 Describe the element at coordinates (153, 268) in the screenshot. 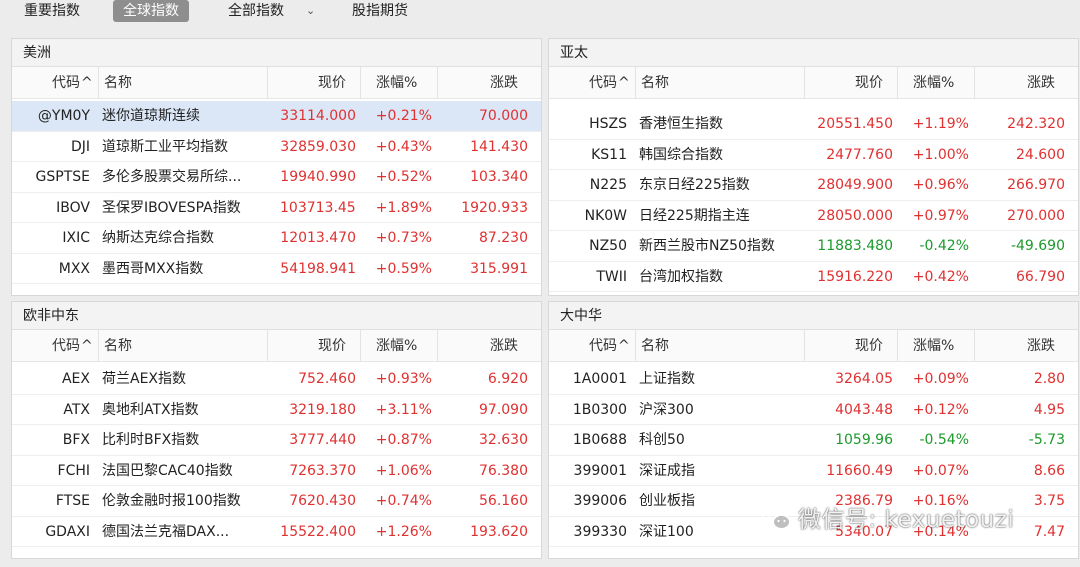

I see `cell-name: 墨西哥MXX指数` at that location.